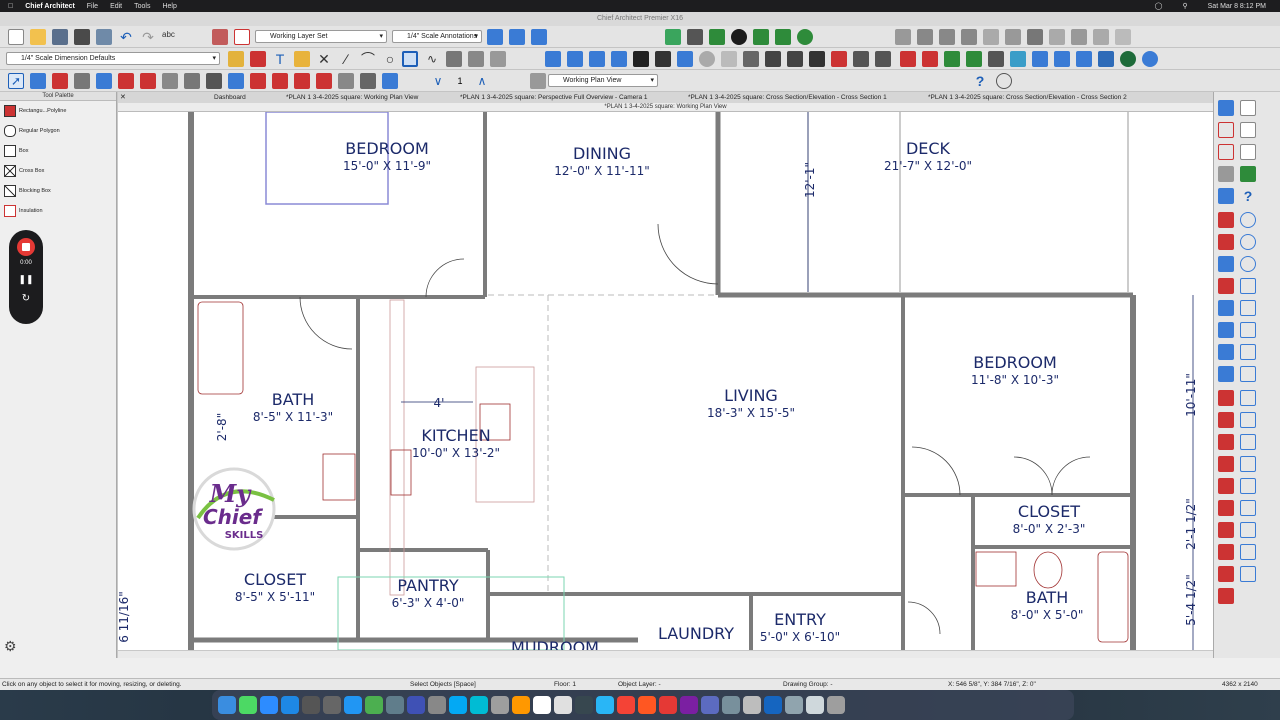 The width and height of the screenshot is (1280, 720). What do you see at coordinates (58, 151) in the screenshot?
I see `palette-item-box: Box` at bounding box center [58, 151].